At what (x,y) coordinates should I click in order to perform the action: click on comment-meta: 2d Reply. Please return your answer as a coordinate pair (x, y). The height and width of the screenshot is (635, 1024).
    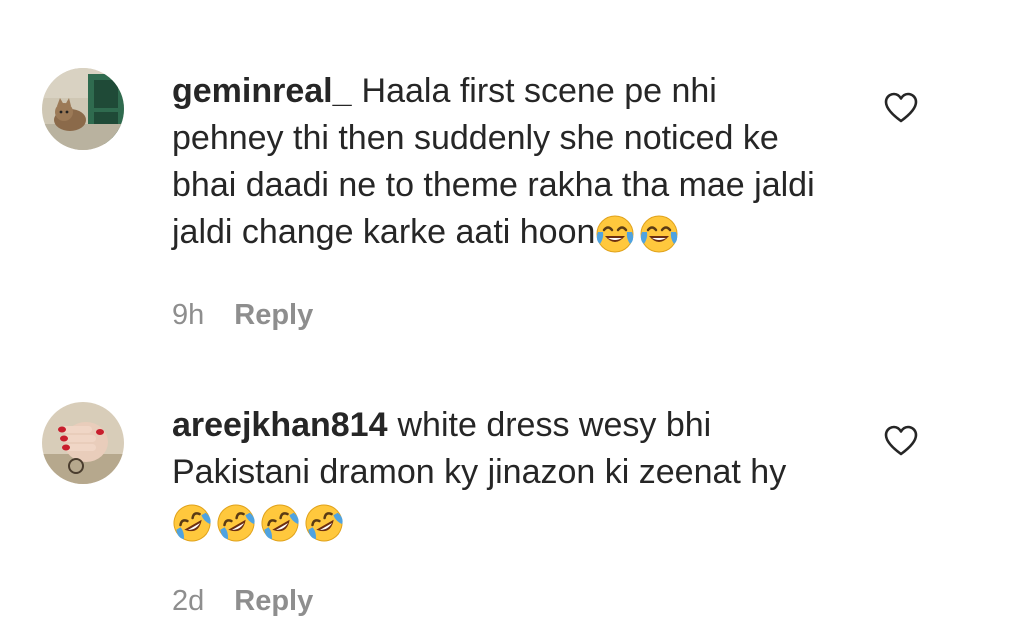
    Looking at the image, I should click on (242, 601).